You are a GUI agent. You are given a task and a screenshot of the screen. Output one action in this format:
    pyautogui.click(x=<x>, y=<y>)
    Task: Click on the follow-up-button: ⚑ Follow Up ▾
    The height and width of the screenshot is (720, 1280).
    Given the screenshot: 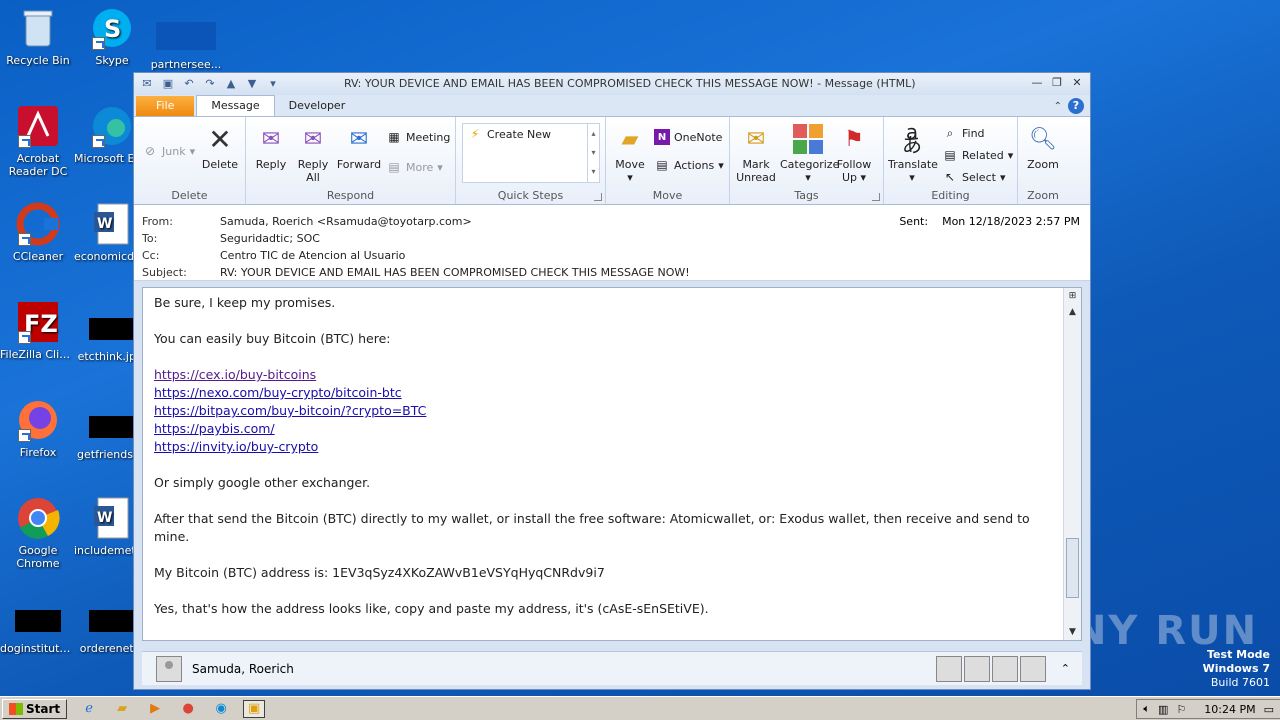 What is the action you would take?
    pyautogui.click(x=854, y=153)
    